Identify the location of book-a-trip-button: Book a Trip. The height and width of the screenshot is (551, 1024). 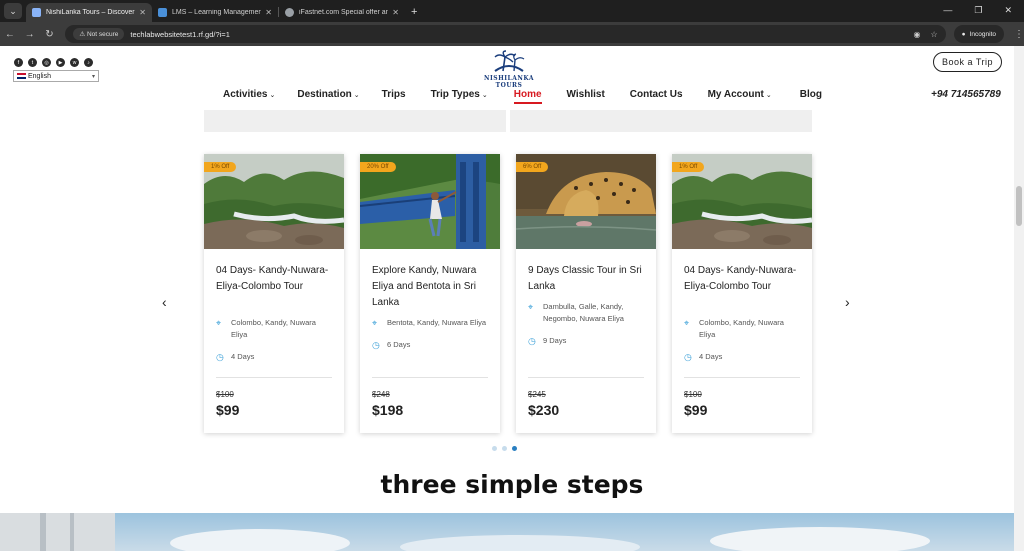
(967, 62).